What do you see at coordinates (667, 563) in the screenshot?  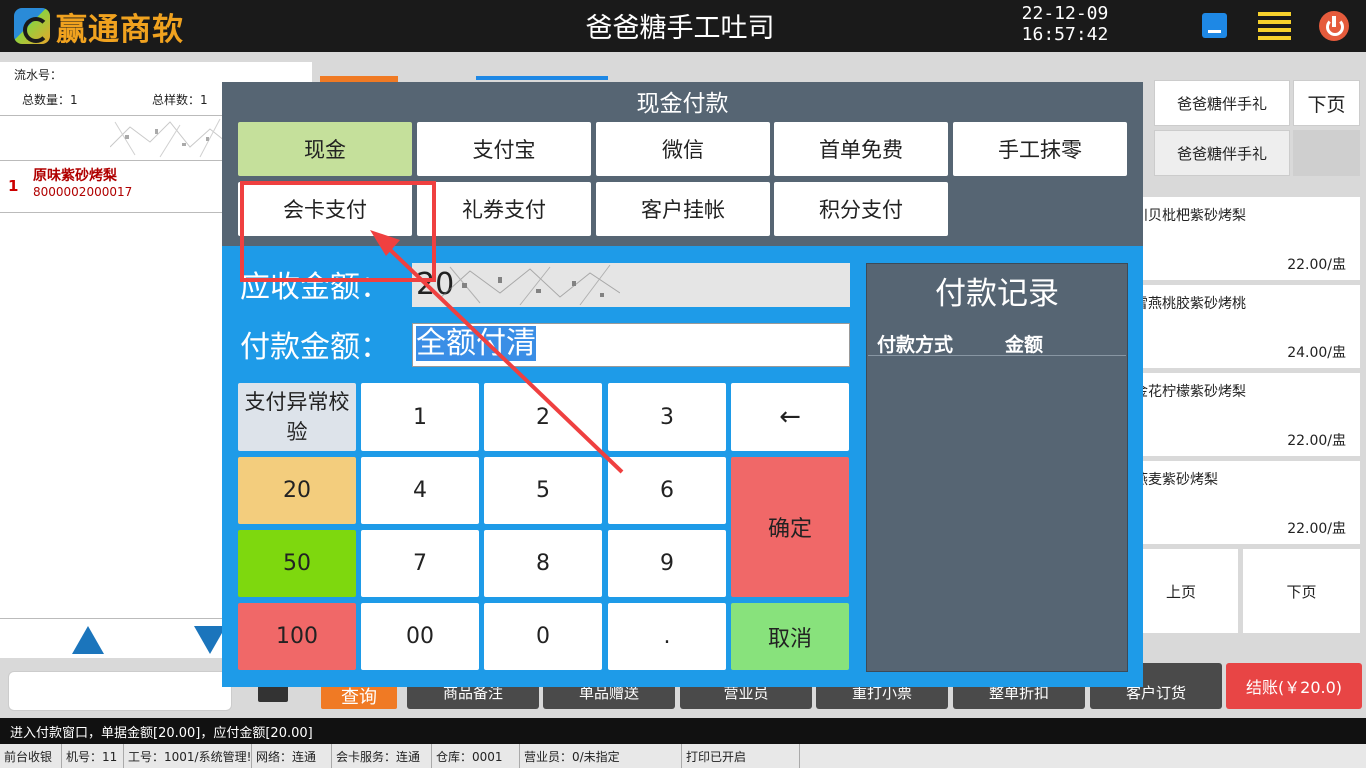 I see `key-9: 9` at bounding box center [667, 563].